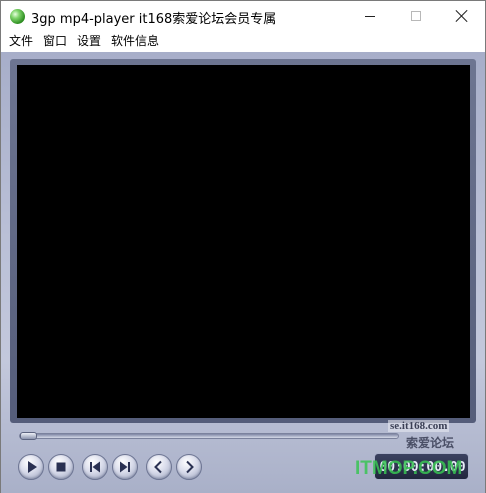 The width and height of the screenshot is (486, 493). Describe the element at coordinates (89, 41) in the screenshot. I see `menu-settings: 设置` at that location.